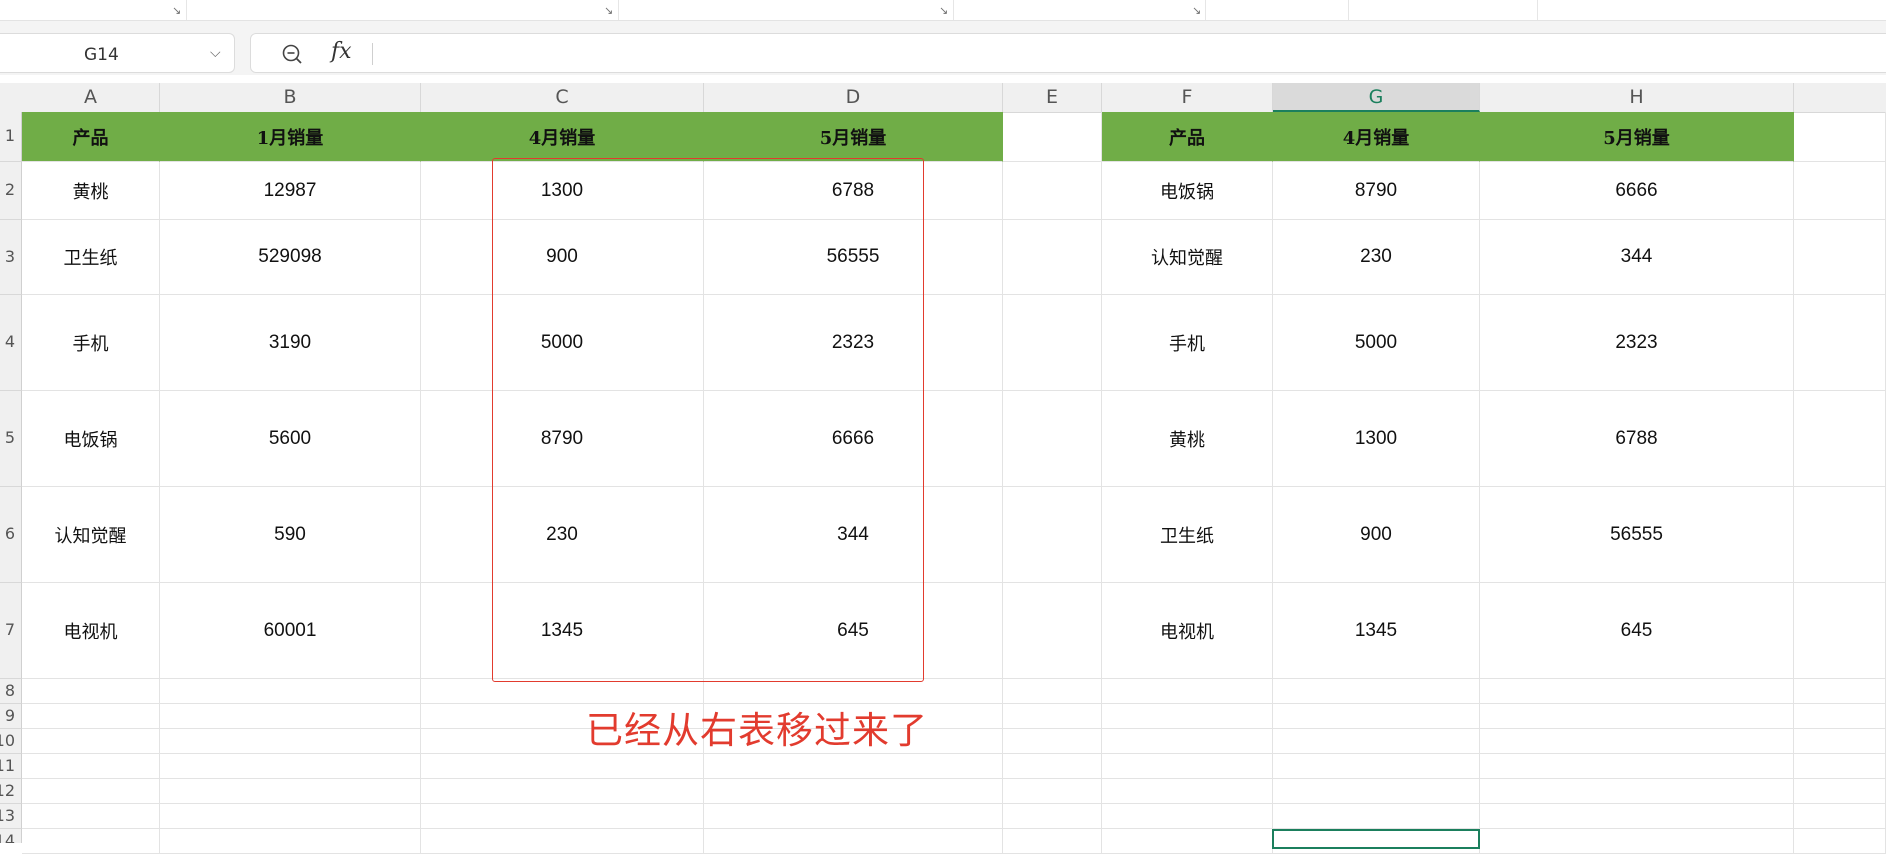 The height and width of the screenshot is (854, 1886). Describe the element at coordinates (11, 716) in the screenshot. I see `row-header: 9` at that location.